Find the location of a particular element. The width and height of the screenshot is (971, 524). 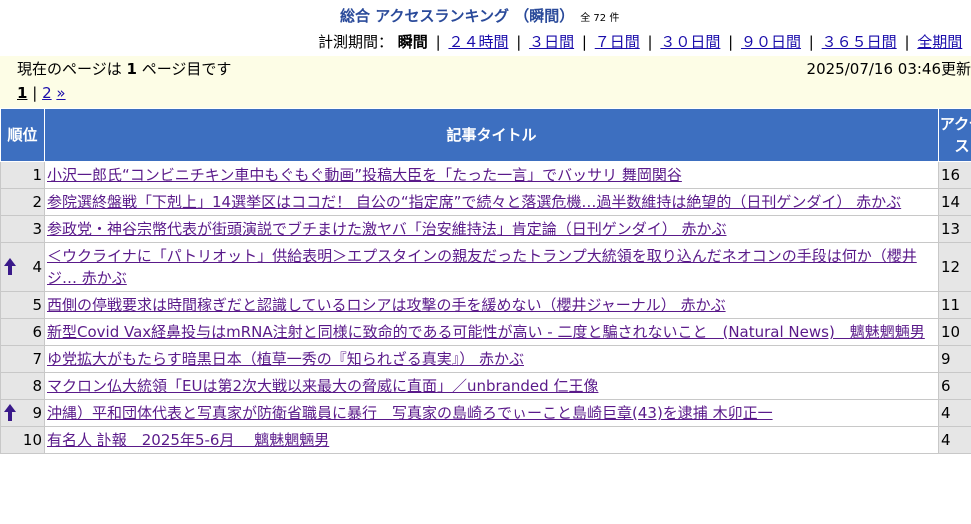

pager-next: » is located at coordinates (60, 93).